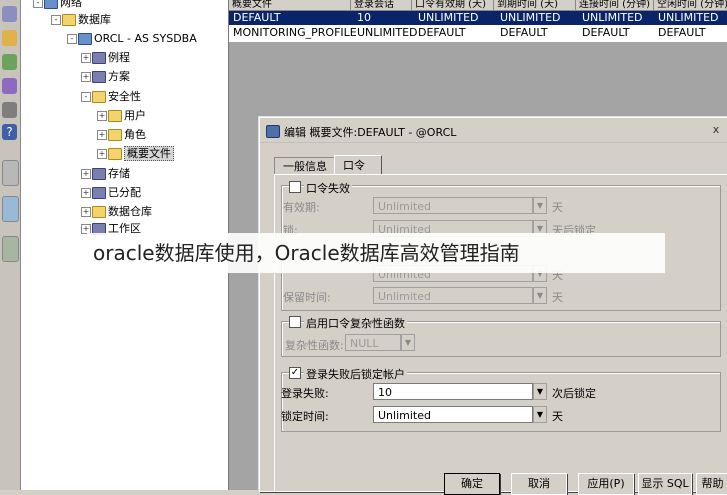 The width and height of the screenshot is (727, 495). I want to click on tree-node-users: + 用户, so click(121, 116).